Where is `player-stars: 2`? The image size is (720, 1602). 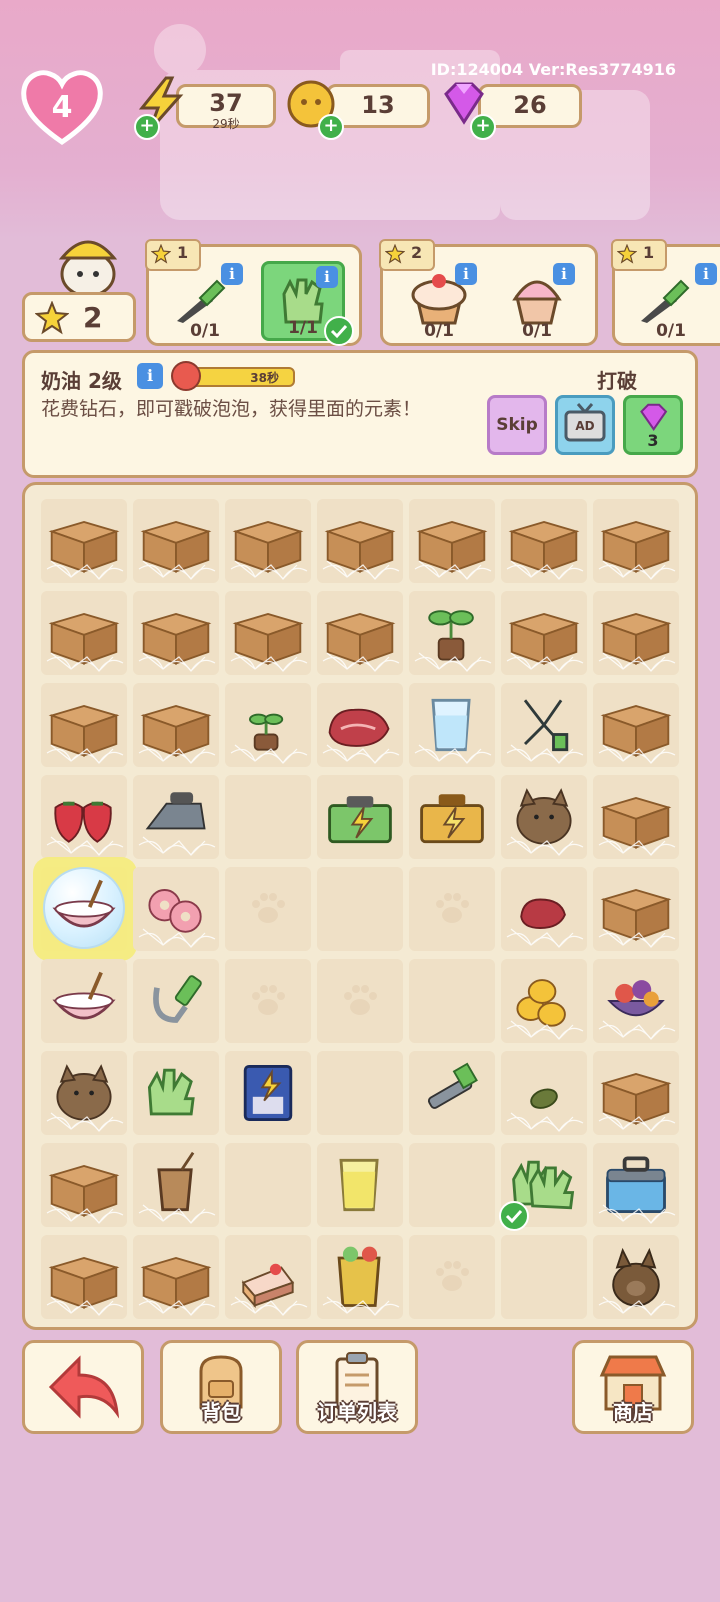 player-stars: 2 is located at coordinates (79, 317).